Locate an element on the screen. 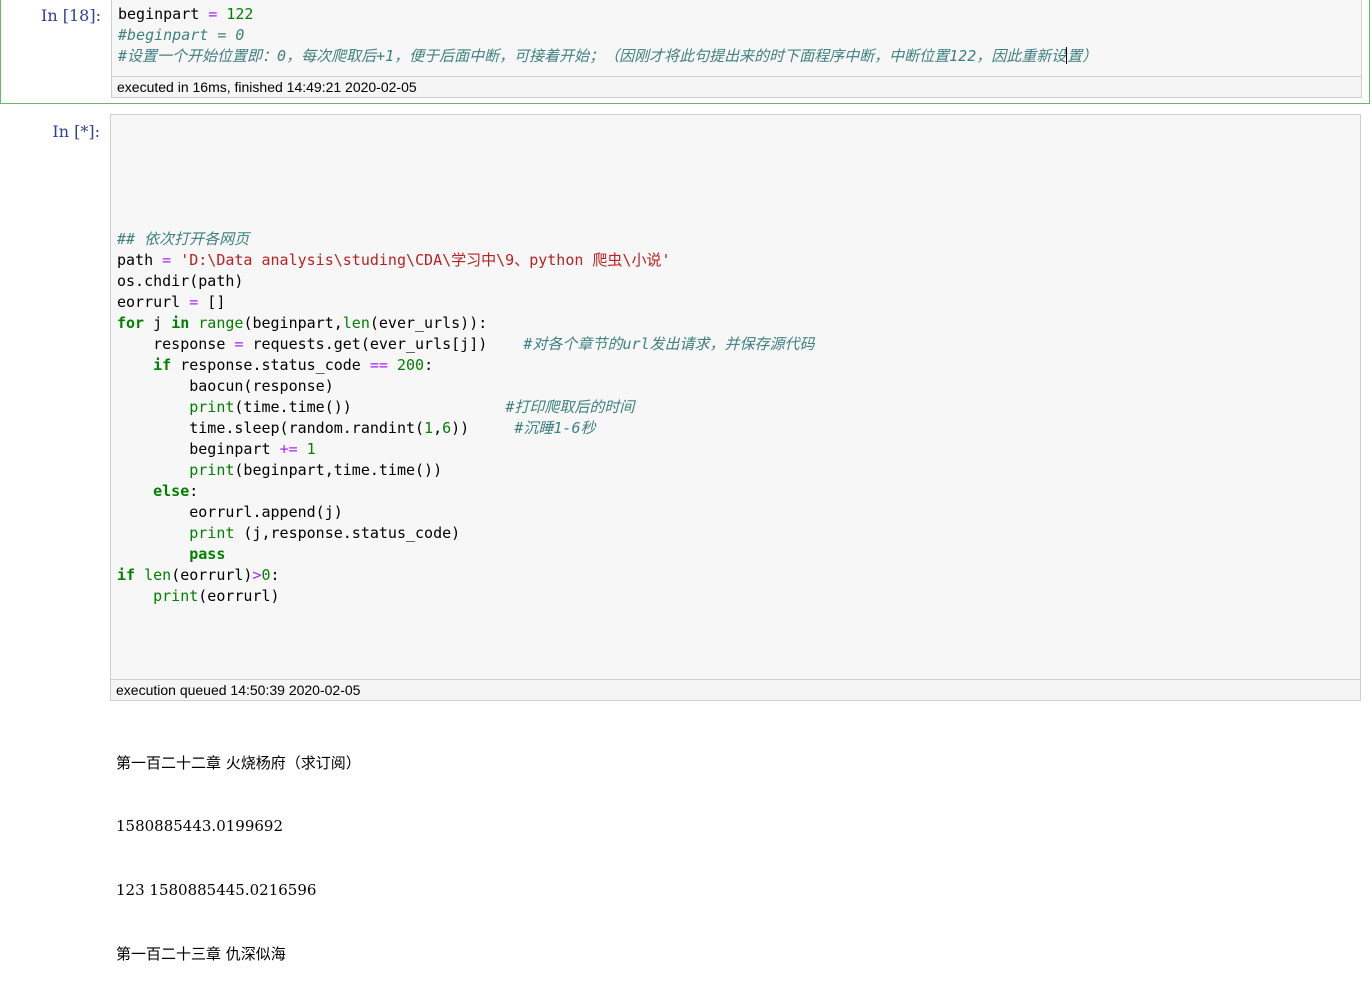  code-line: if len(eorrurl)>0: is located at coordinates (466, 575).